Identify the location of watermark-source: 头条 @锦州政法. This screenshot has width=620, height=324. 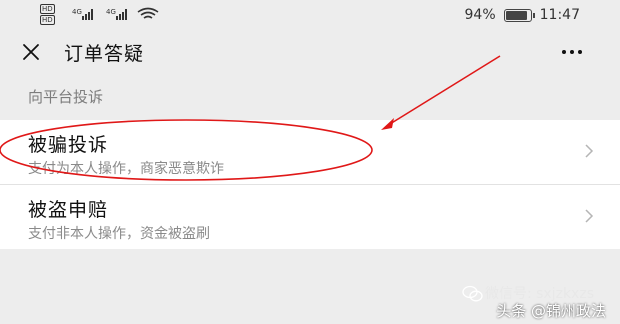
(551, 311).